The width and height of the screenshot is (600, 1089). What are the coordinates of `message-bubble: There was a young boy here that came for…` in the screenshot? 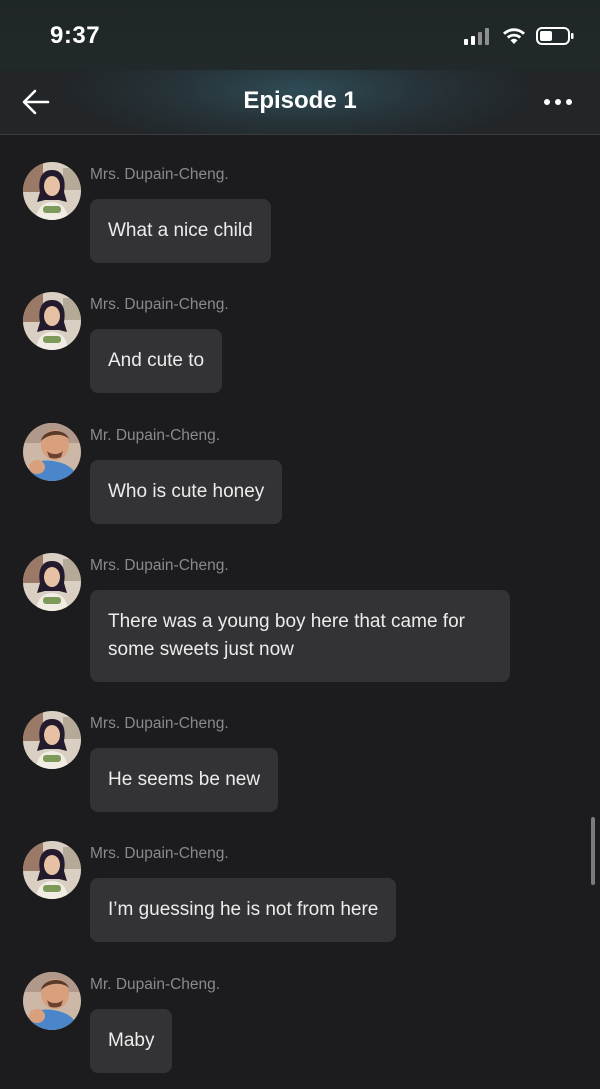 It's located at (300, 636).